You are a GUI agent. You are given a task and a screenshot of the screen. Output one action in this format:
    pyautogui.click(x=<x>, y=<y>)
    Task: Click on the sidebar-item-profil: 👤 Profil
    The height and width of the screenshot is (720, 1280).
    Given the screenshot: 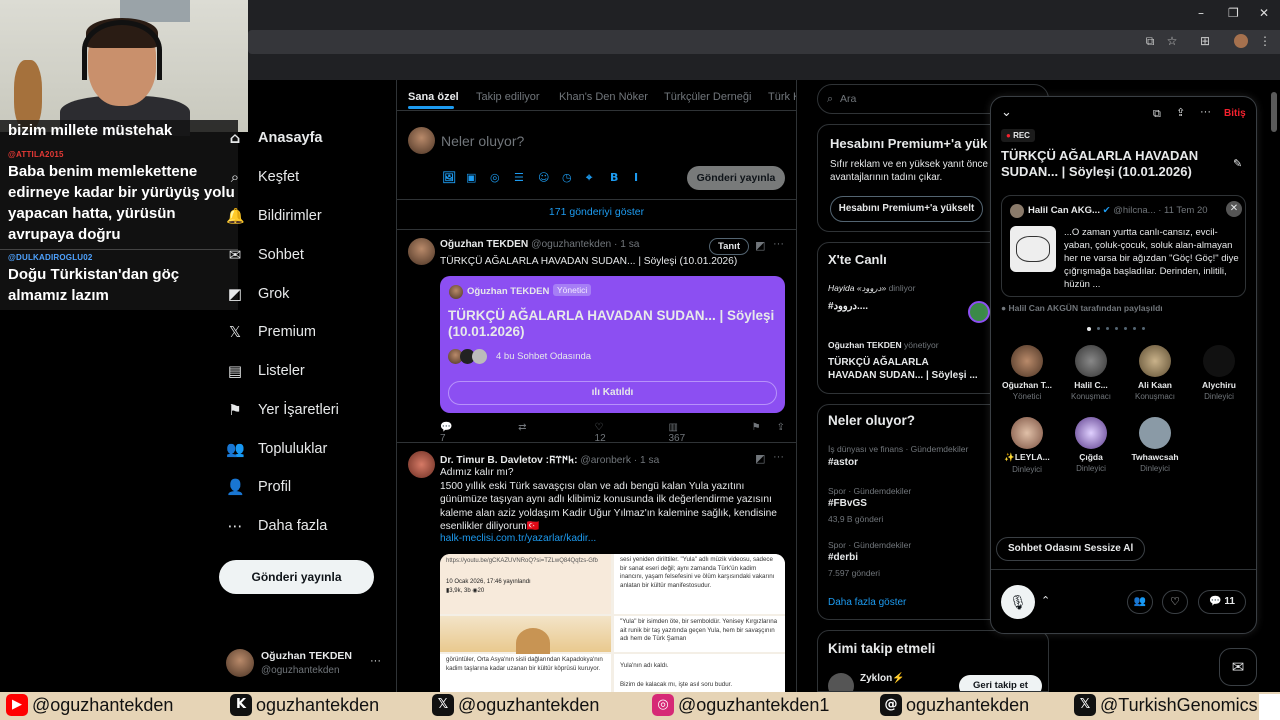 What is the action you would take?
    pyautogui.click(x=258, y=487)
    